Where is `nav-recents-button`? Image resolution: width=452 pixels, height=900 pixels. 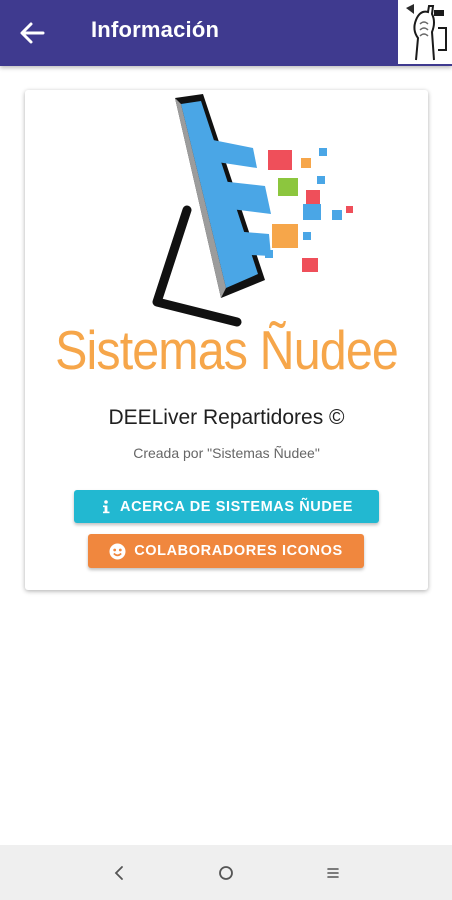
nav-recents-button is located at coordinates (333, 873).